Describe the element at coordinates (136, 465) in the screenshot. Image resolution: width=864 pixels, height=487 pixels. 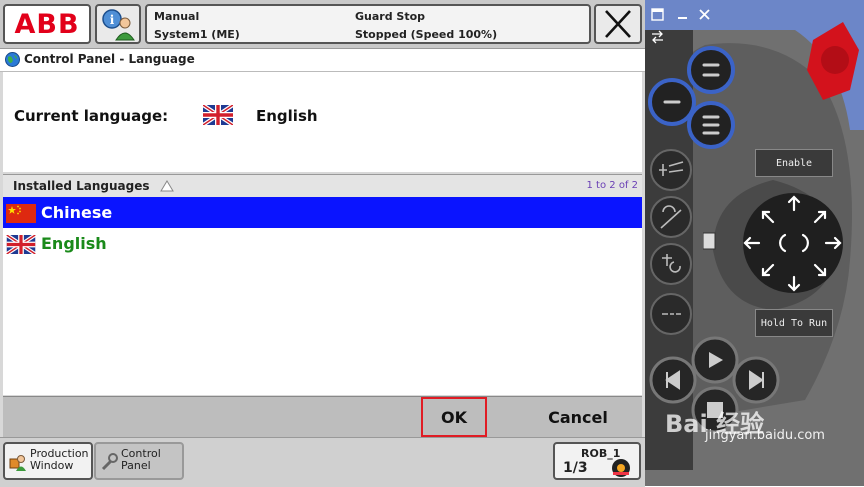
I see `control-panel-line-2: Panel` at that location.